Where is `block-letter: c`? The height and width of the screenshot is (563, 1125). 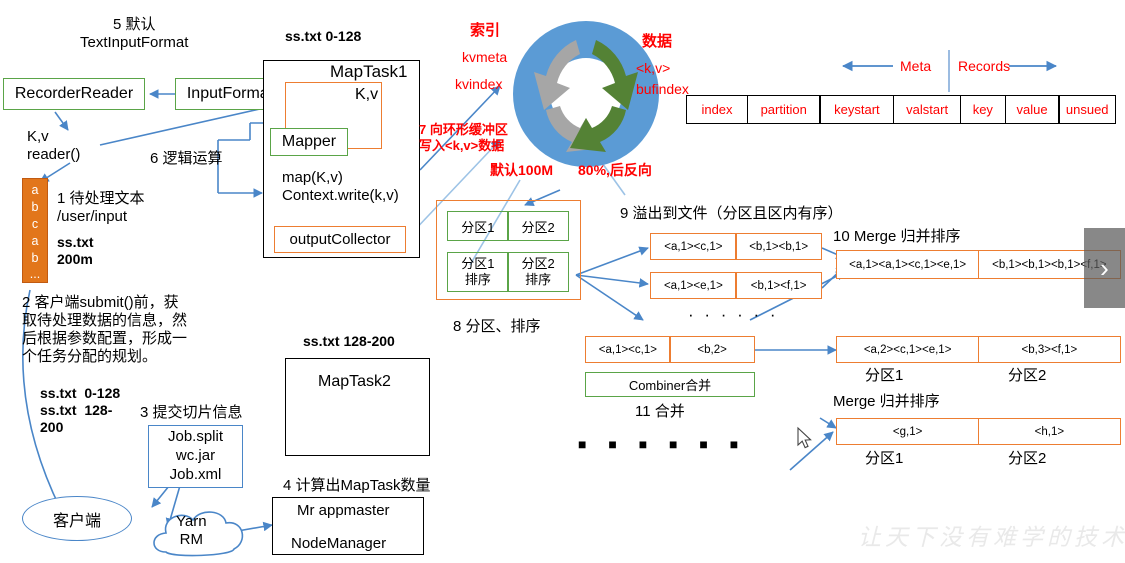 block-letter: c is located at coordinates (35, 223).